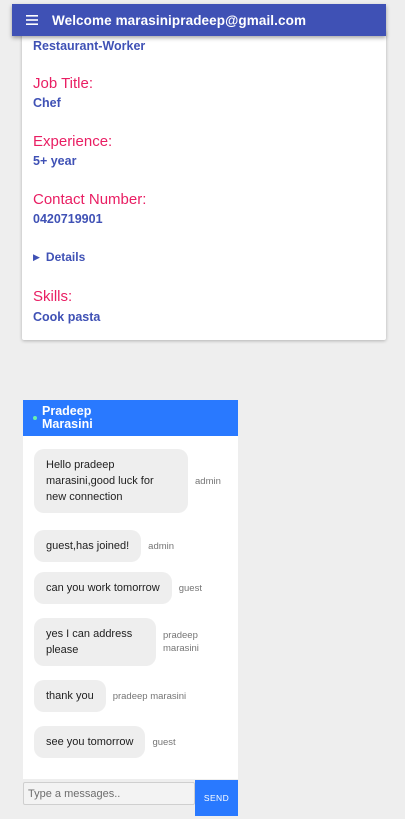 The height and width of the screenshot is (819, 405). What do you see at coordinates (90, 742) in the screenshot?
I see `message-bubble: see you tomorrow` at bounding box center [90, 742].